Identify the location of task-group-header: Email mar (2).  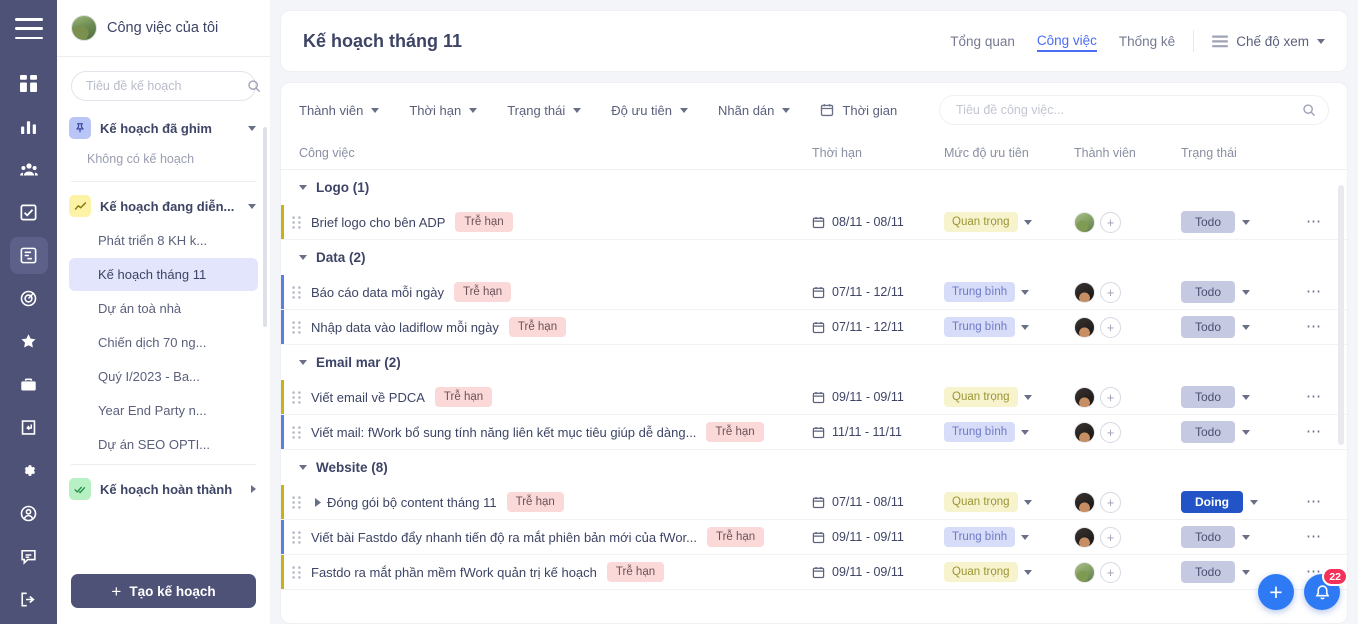
(814, 362).